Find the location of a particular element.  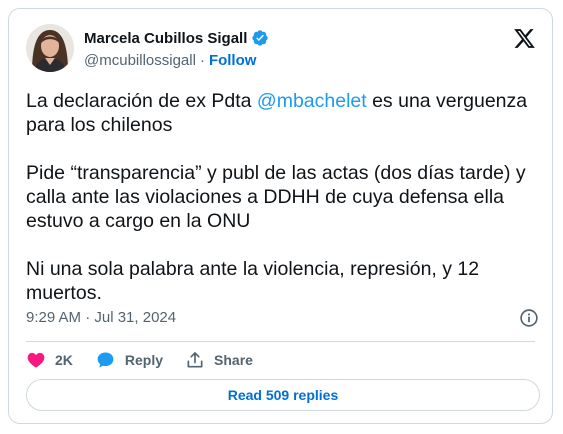

avatar is located at coordinates (50, 48).